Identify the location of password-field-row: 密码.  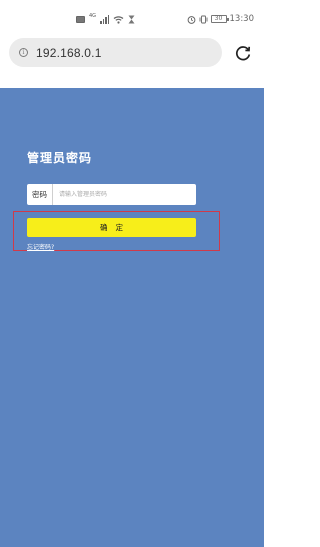
(111, 194).